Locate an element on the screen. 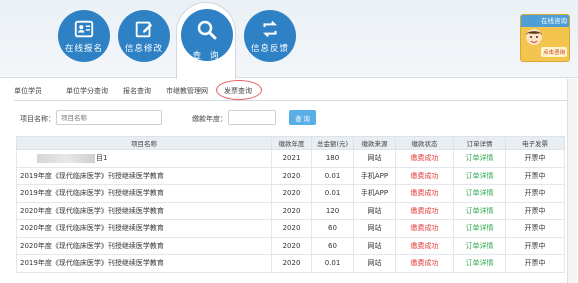  table-header-row: 项目名称 缴款年度 总金额(元) 缴款来源 缴款状态 订单详情 电子发票 is located at coordinates (290, 143).